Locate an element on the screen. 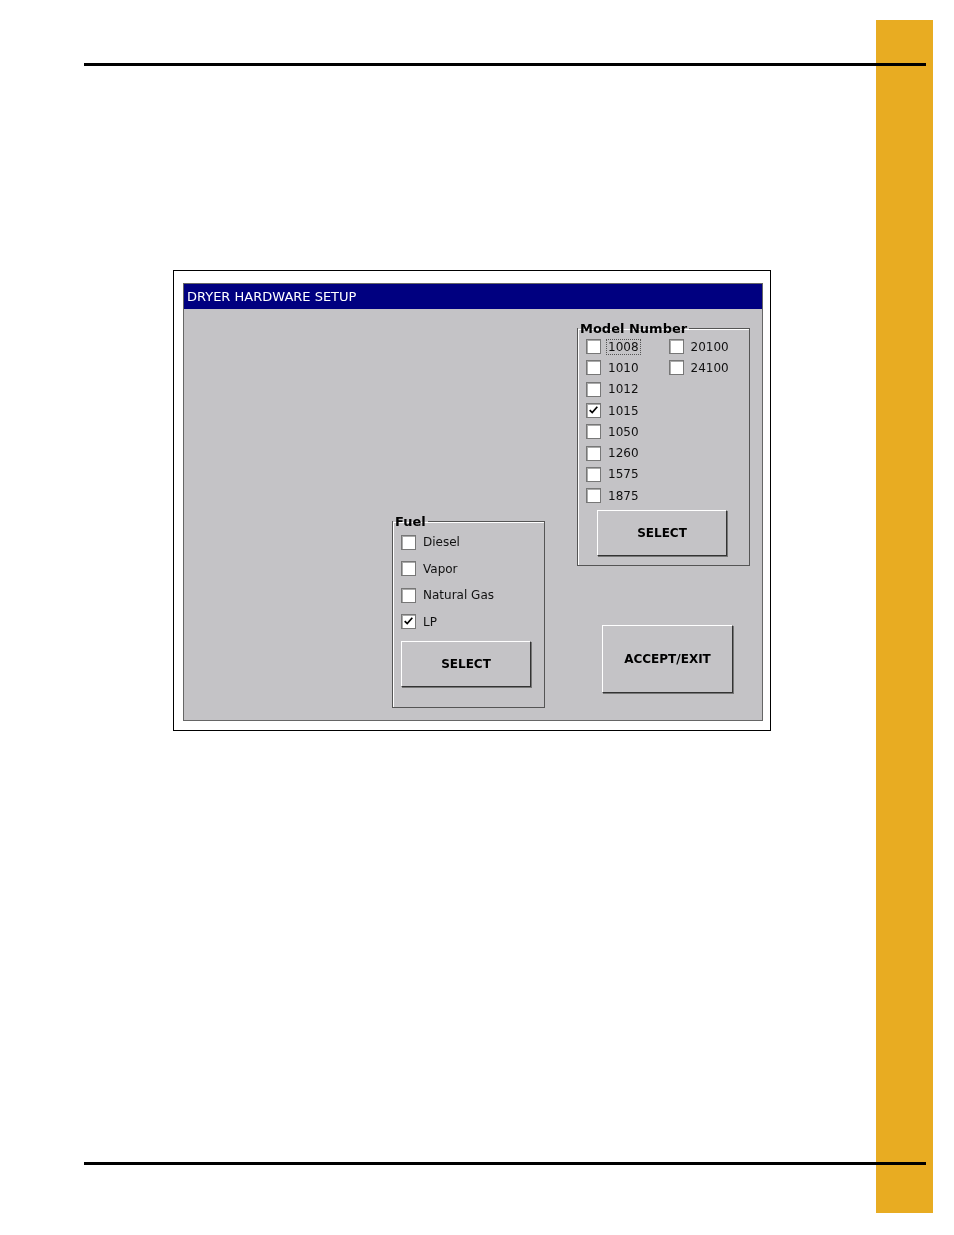  checkbox-label: 1012 is located at coordinates (623, 389).